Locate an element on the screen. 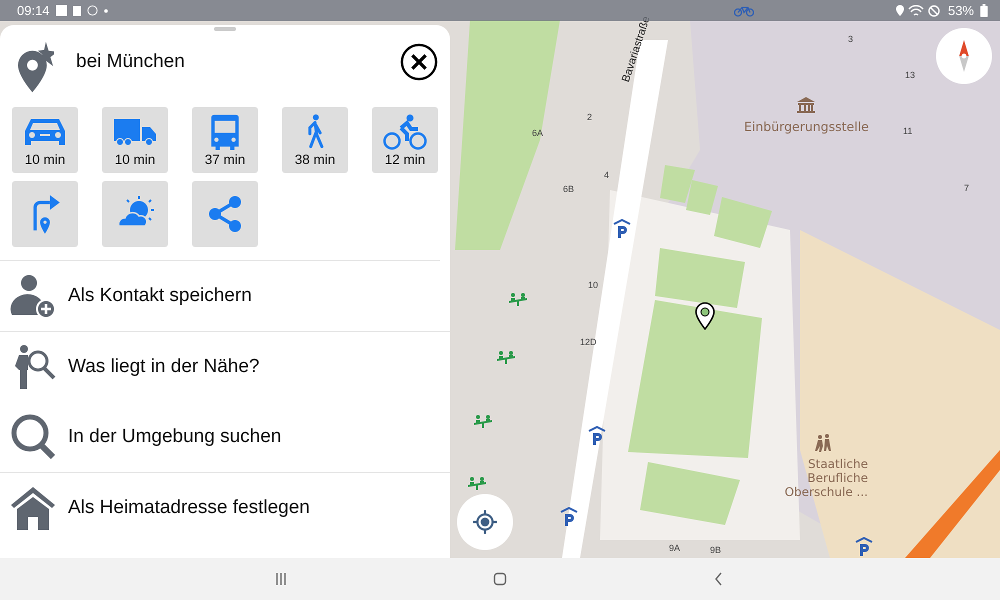 This screenshot has height=600, width=1000. location-pin-icon is located at coordinates (705, 316).